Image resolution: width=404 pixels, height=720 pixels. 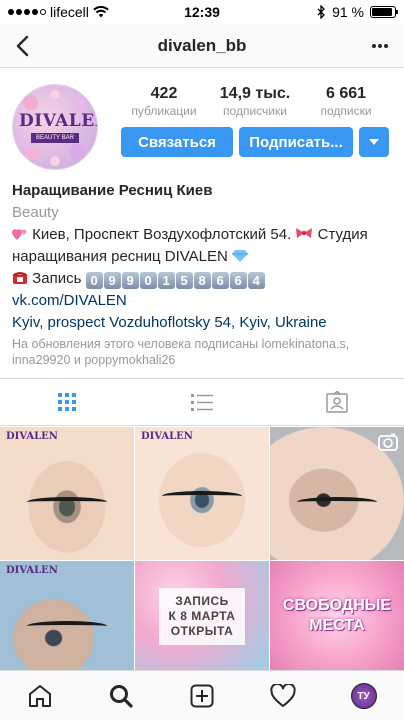 I want to click on promo-line: СВОБОДНЫЕ, so click(x=337, y=605).